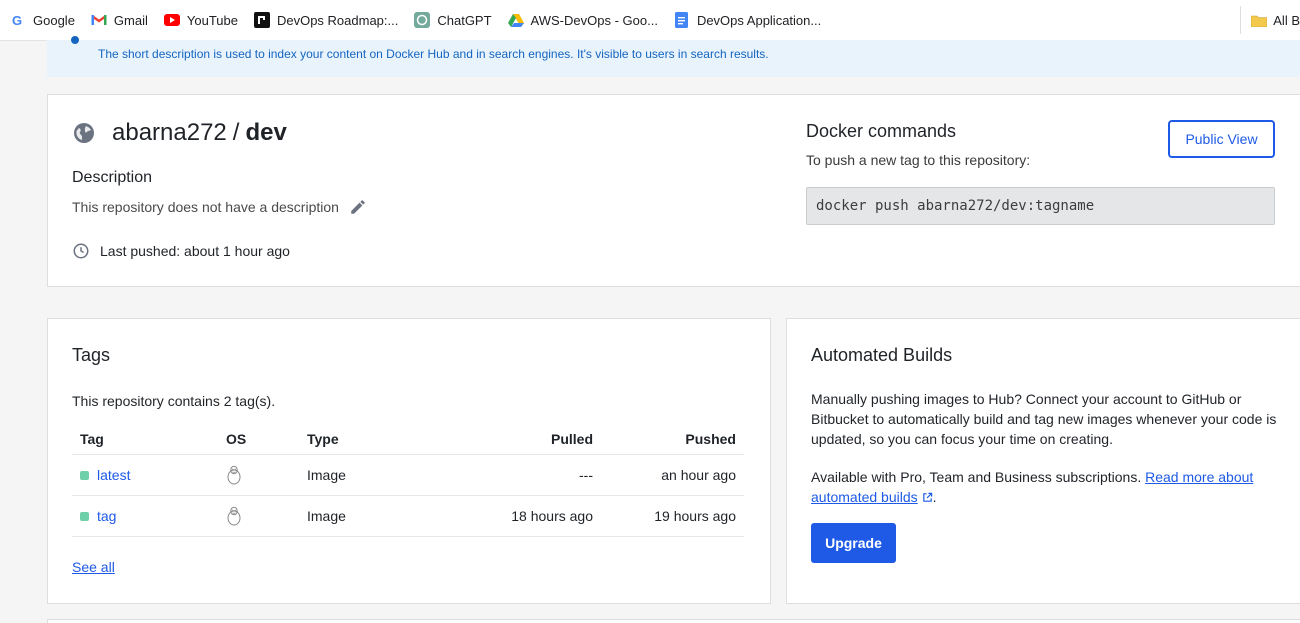  I want to click on column-header-pushed: Pushed, so click(672, 439).